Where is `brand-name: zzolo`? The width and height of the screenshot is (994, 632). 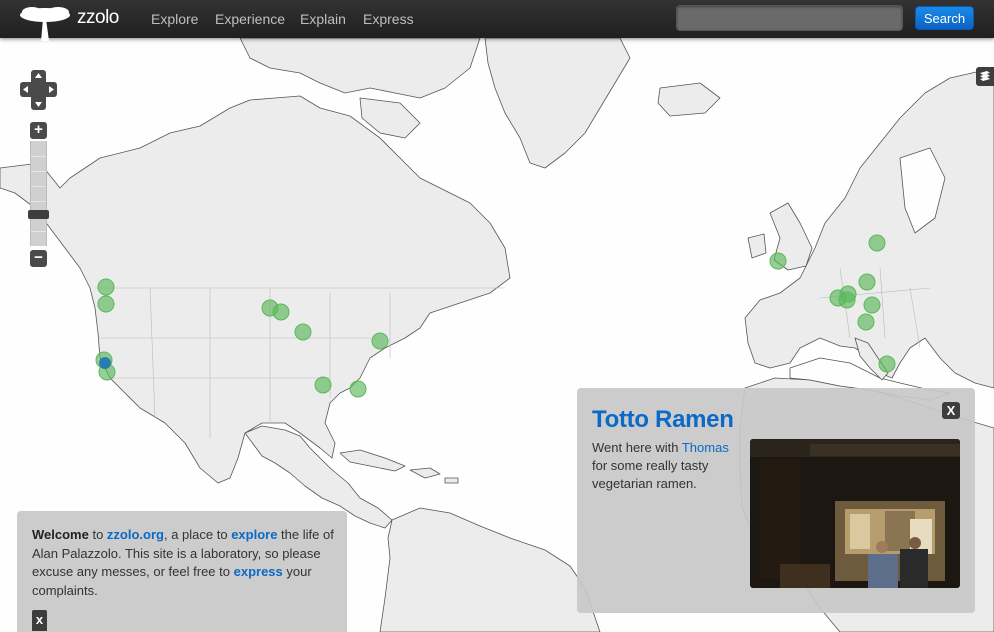 brand-name: zzolo is located at coordinates (98, 18).